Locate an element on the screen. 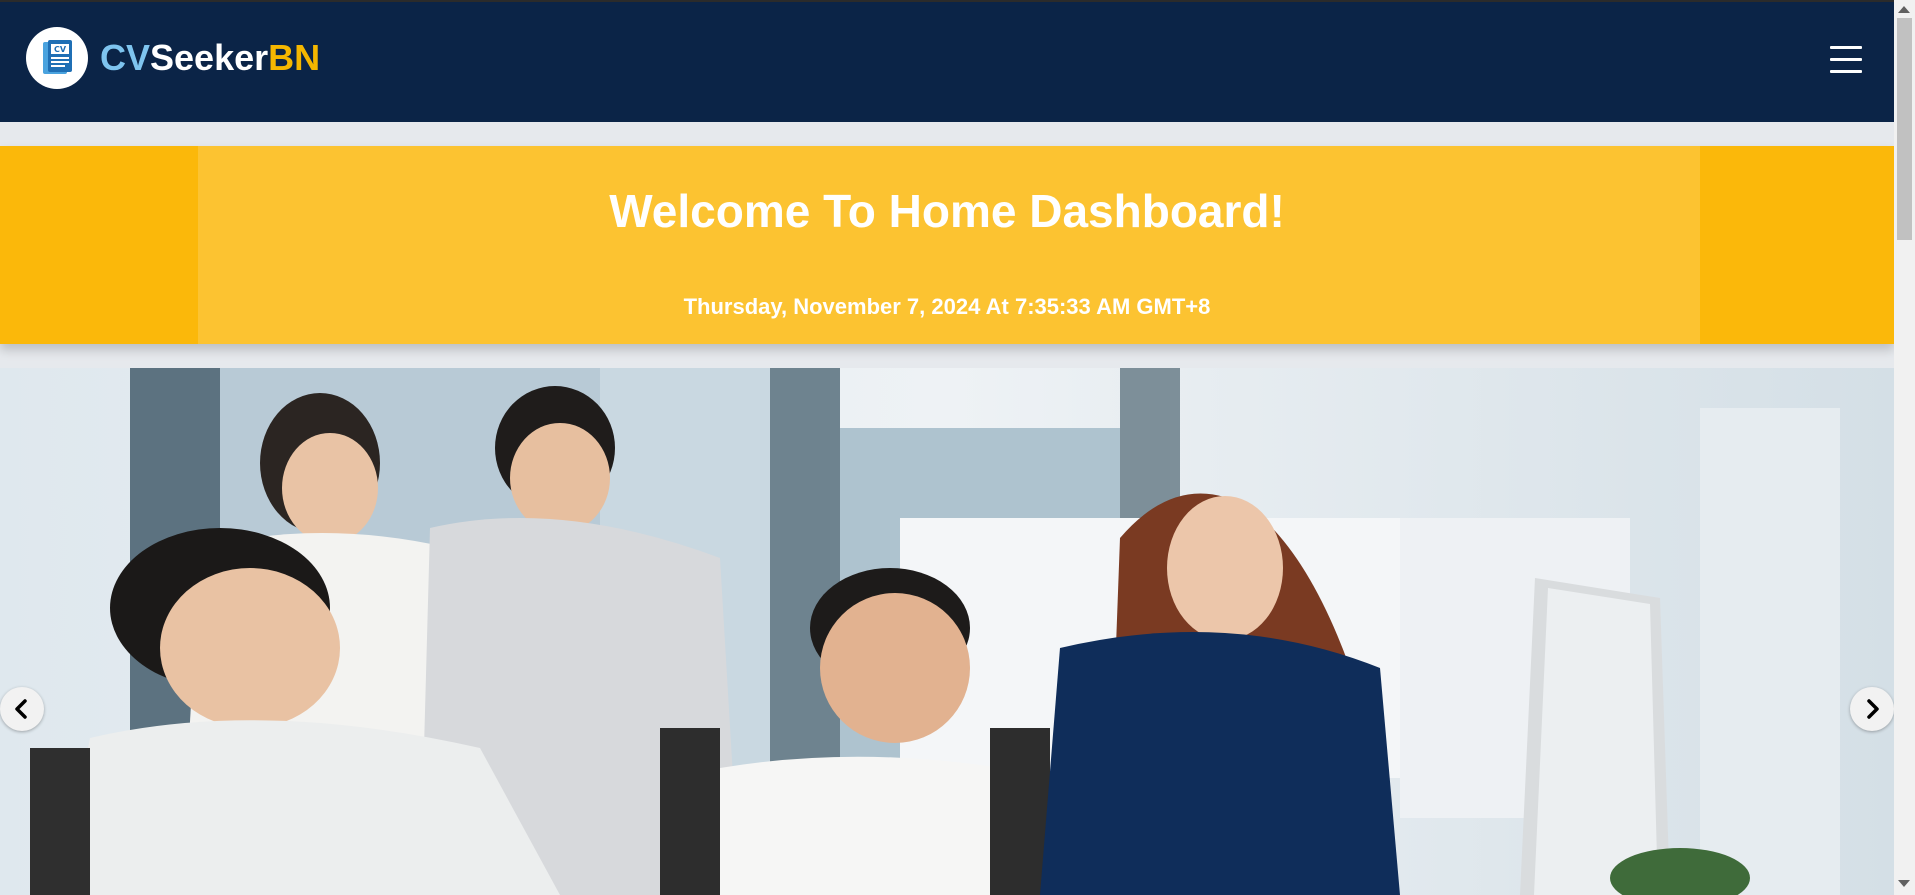  brand-logo: CV CVSeekerBN is located at coordinates (173, 58).